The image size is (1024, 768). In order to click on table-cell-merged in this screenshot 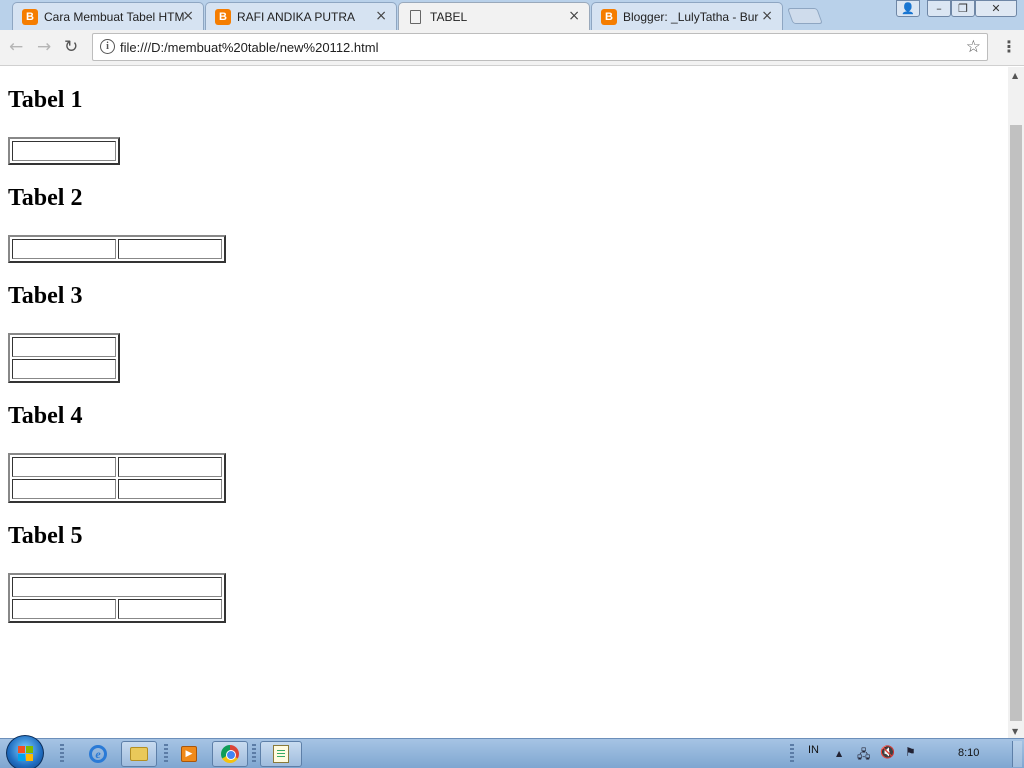, I will do `click(117, 587)`.